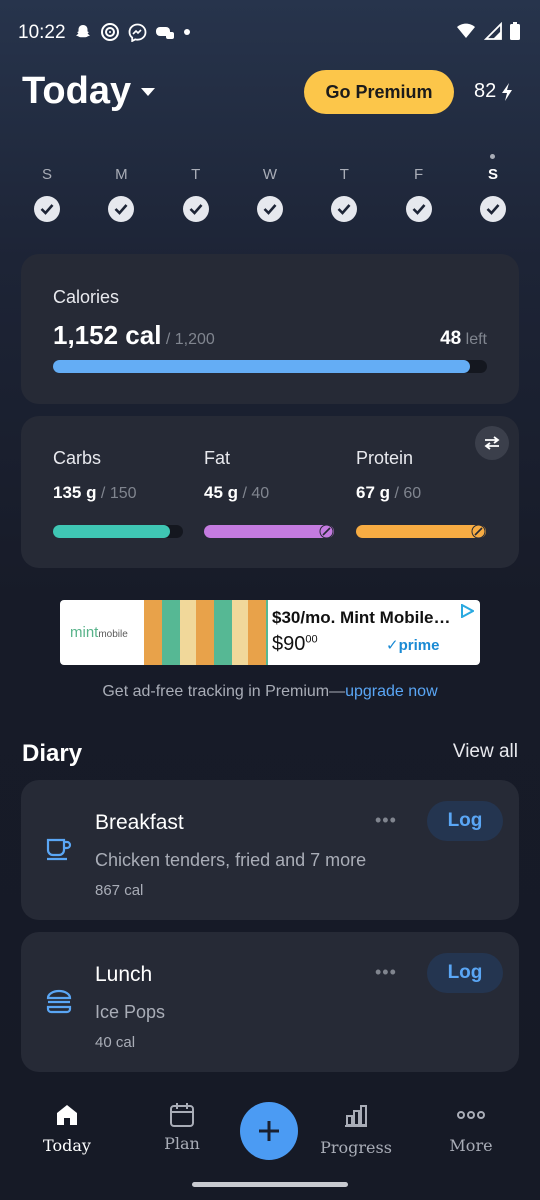 The width and height of the screenshot is (540, 1200). I want to click on home-icon, so click(67, 1115).